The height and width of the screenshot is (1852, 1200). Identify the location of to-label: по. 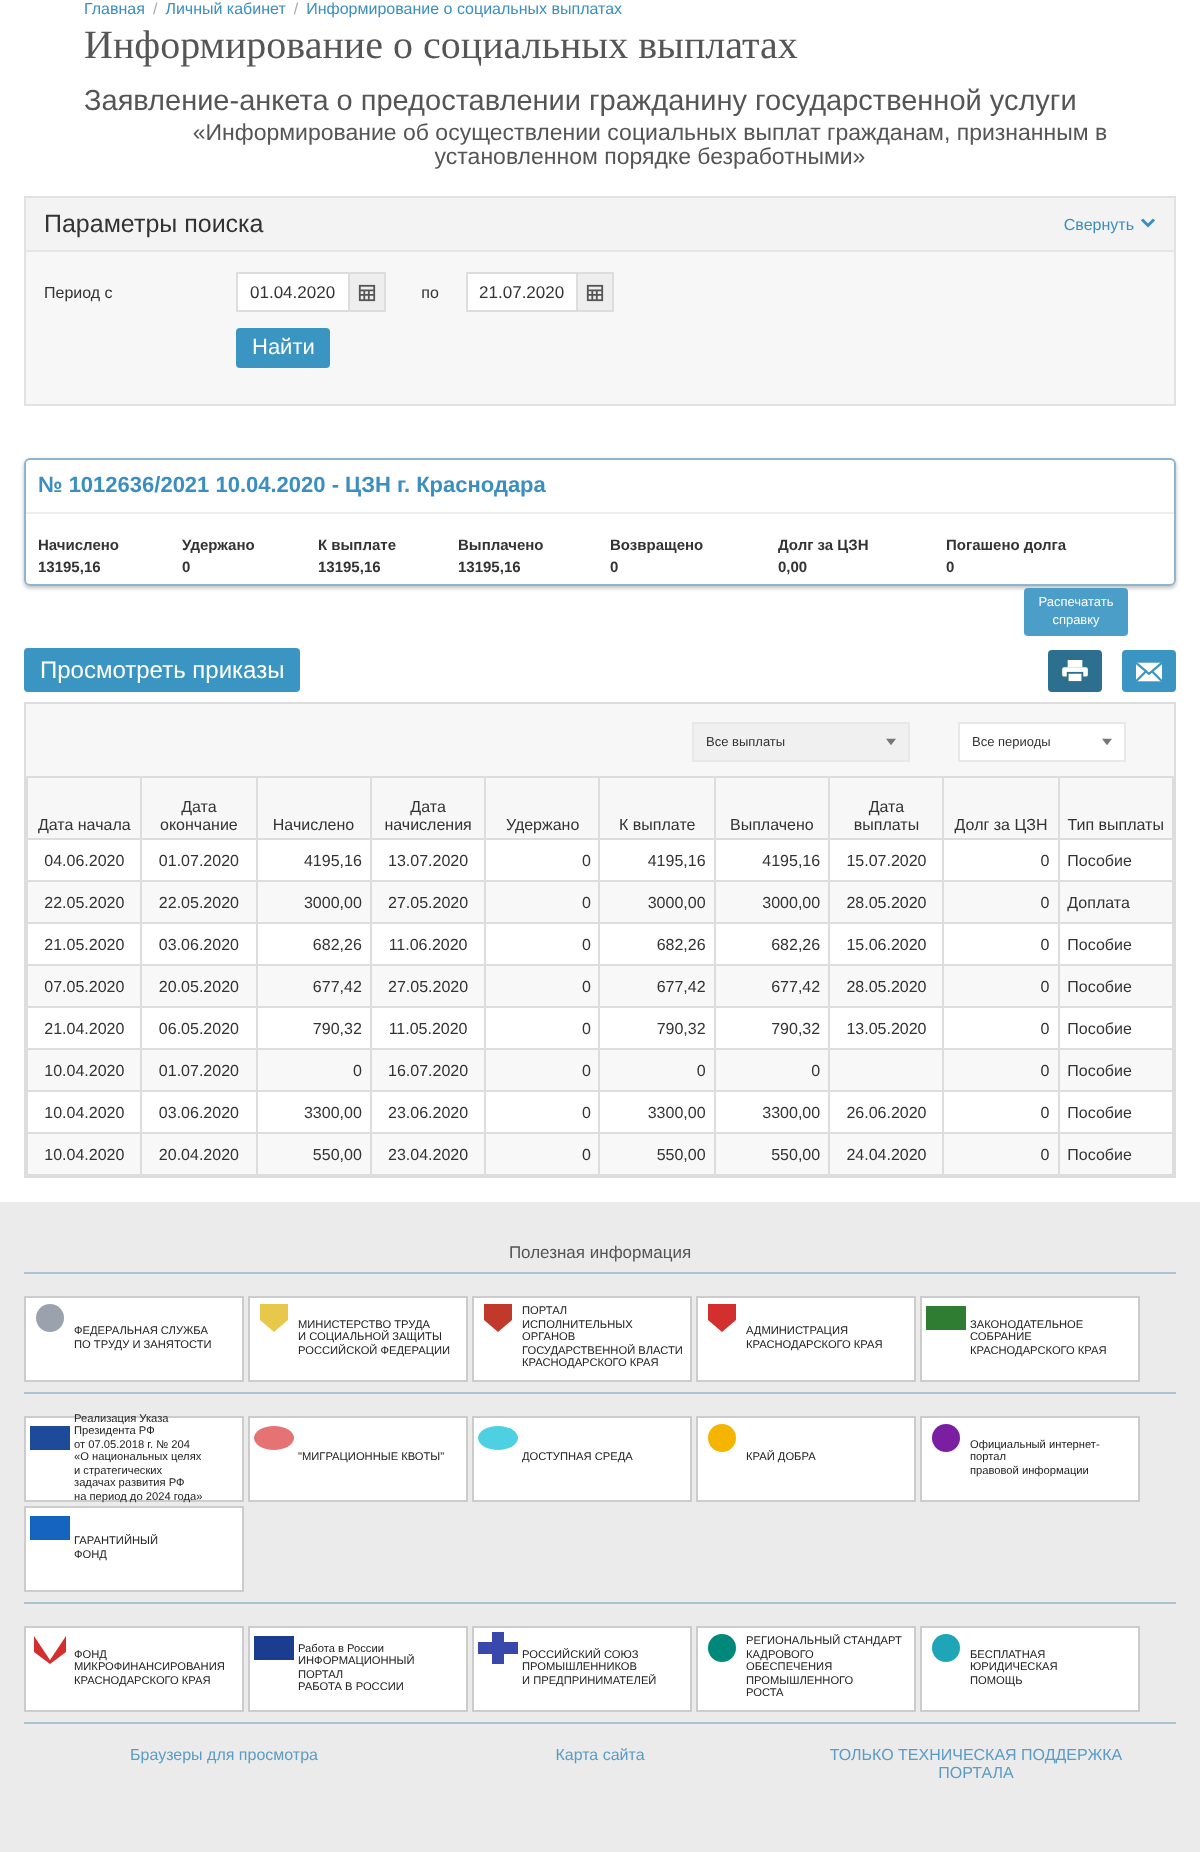
(430, 292).